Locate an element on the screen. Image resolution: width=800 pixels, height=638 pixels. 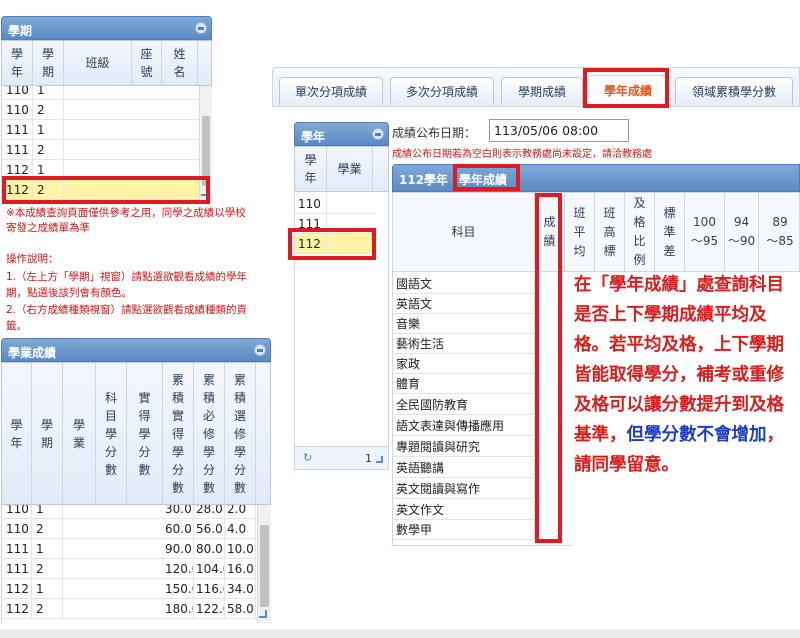
academic-row: 112 2 180.0 122.0 58.0 is located at coordinates (129, 609).